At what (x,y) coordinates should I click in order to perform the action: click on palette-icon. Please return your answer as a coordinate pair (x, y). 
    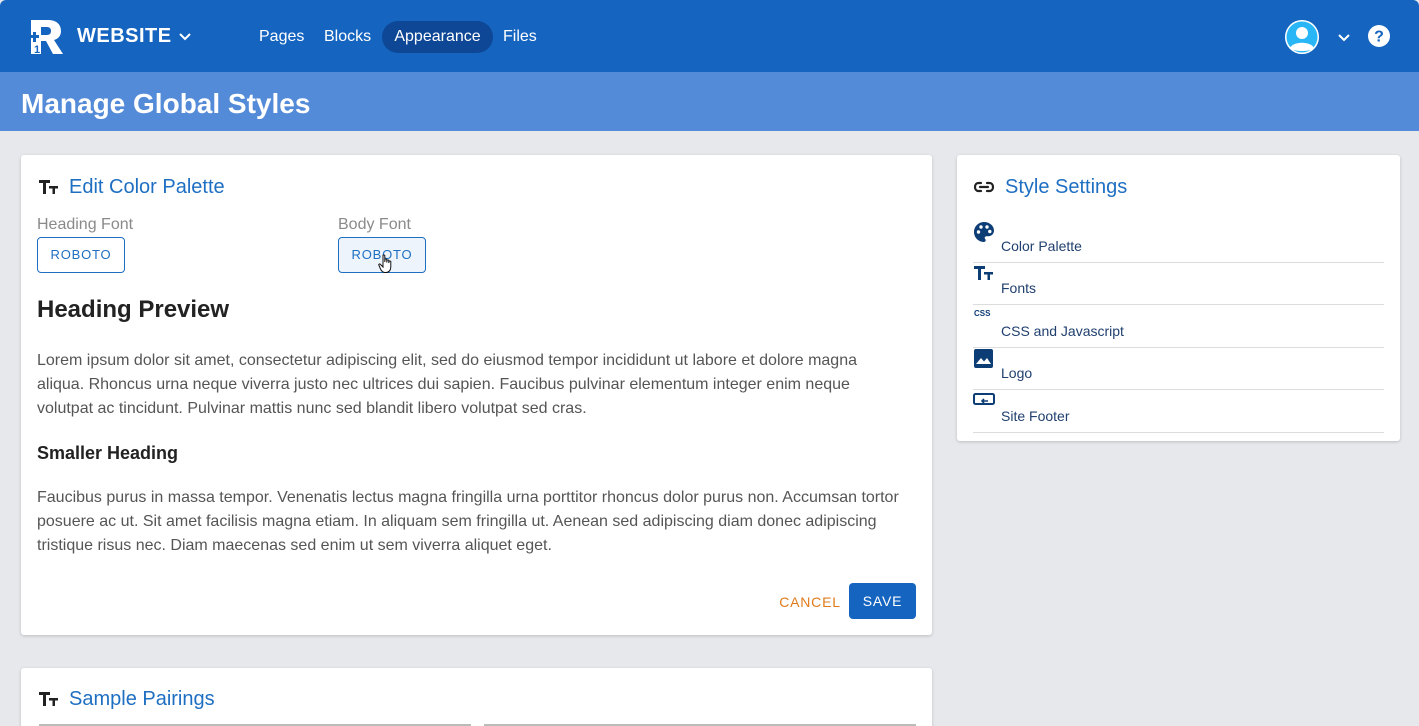
    Looking at the image, I should click on (984, 232).